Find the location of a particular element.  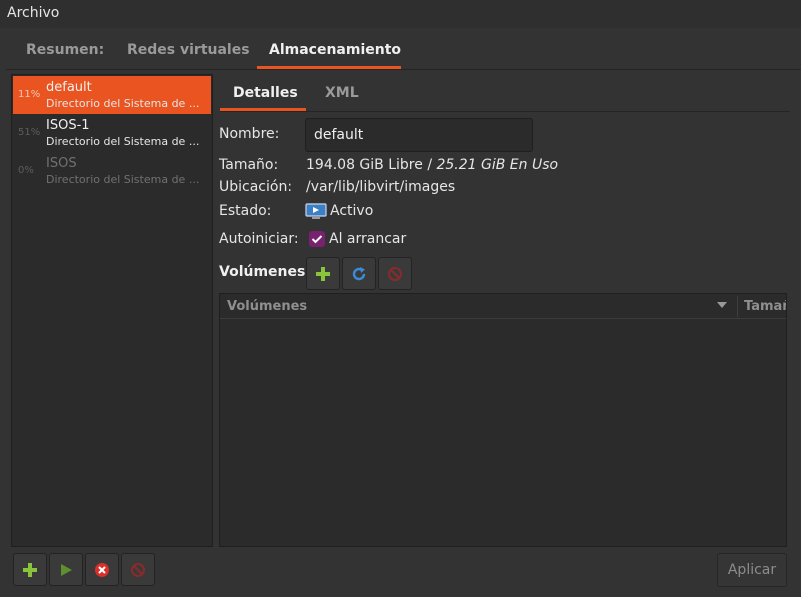

start-pool-button is located at coordinates (66, 569).